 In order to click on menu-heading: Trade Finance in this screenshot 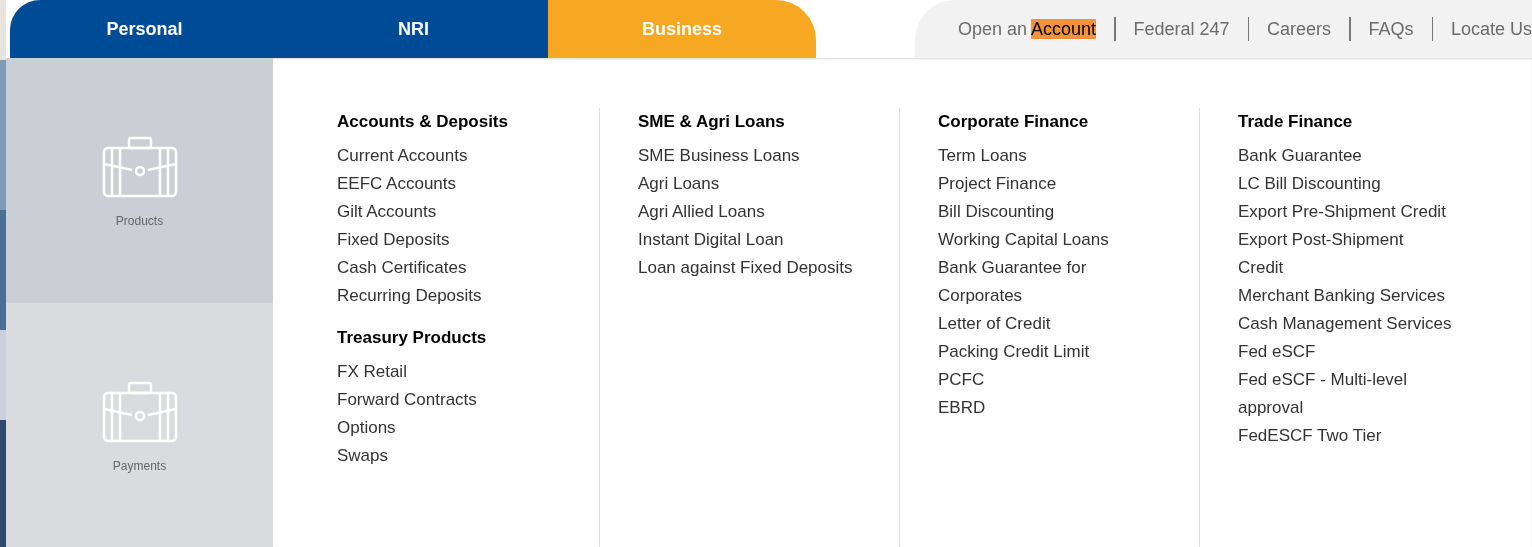, I will do `click(1296, 122)`.